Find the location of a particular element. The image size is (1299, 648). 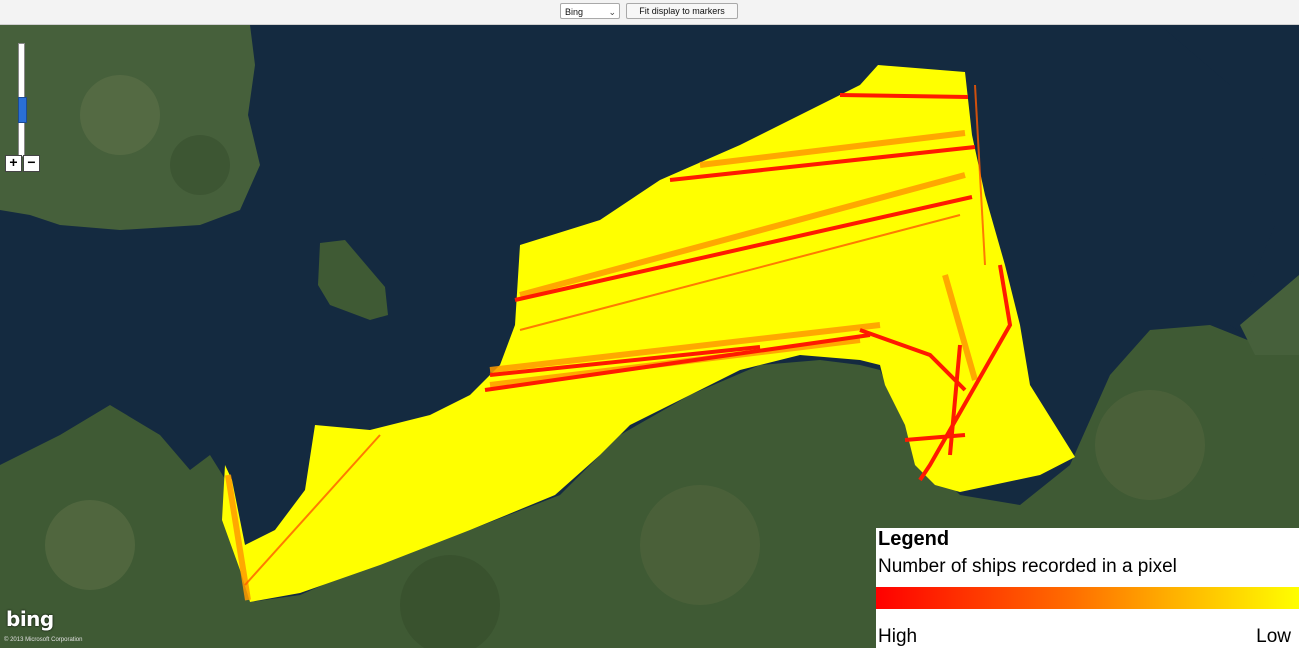

chevron-down-icon: ⌄ is located at coordinates (612, 12).